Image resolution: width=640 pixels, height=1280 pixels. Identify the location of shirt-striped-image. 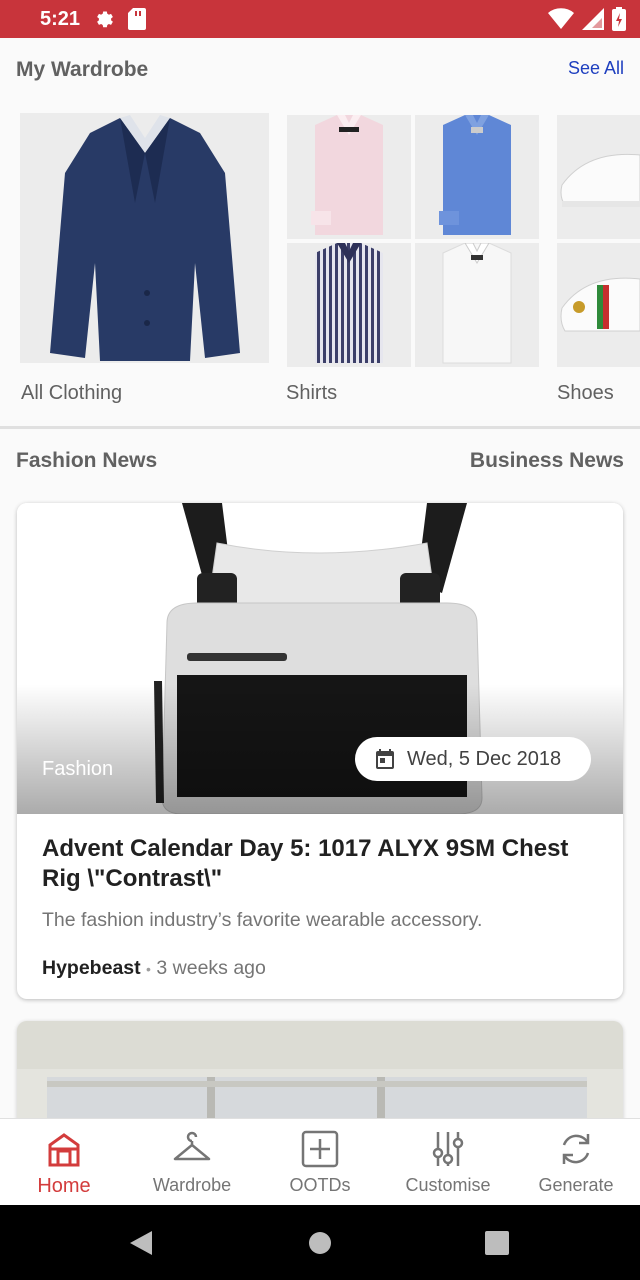
(349, 305).